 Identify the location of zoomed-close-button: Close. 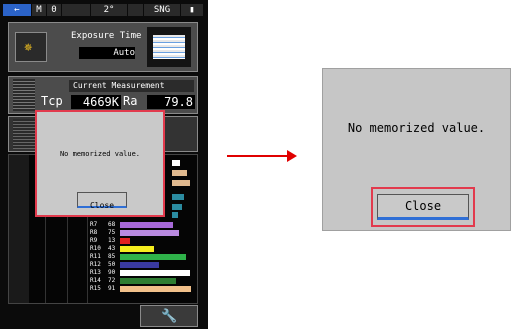
(423, 207).